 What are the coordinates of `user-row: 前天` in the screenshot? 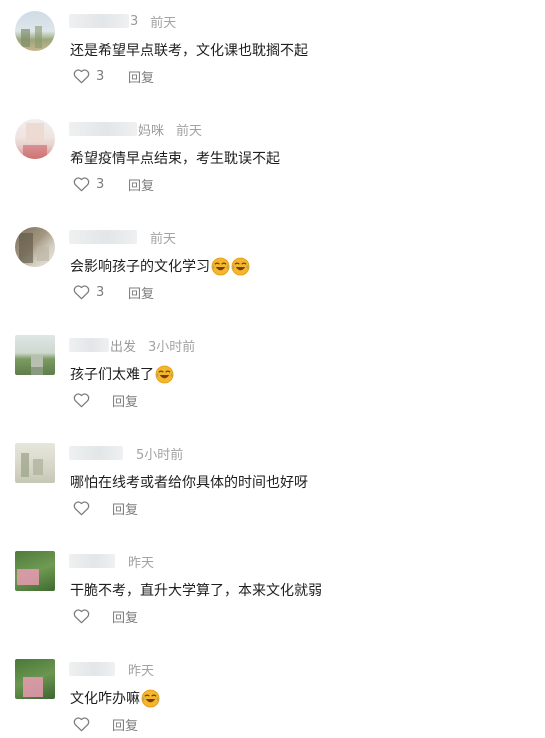 It's located at (123, 237).